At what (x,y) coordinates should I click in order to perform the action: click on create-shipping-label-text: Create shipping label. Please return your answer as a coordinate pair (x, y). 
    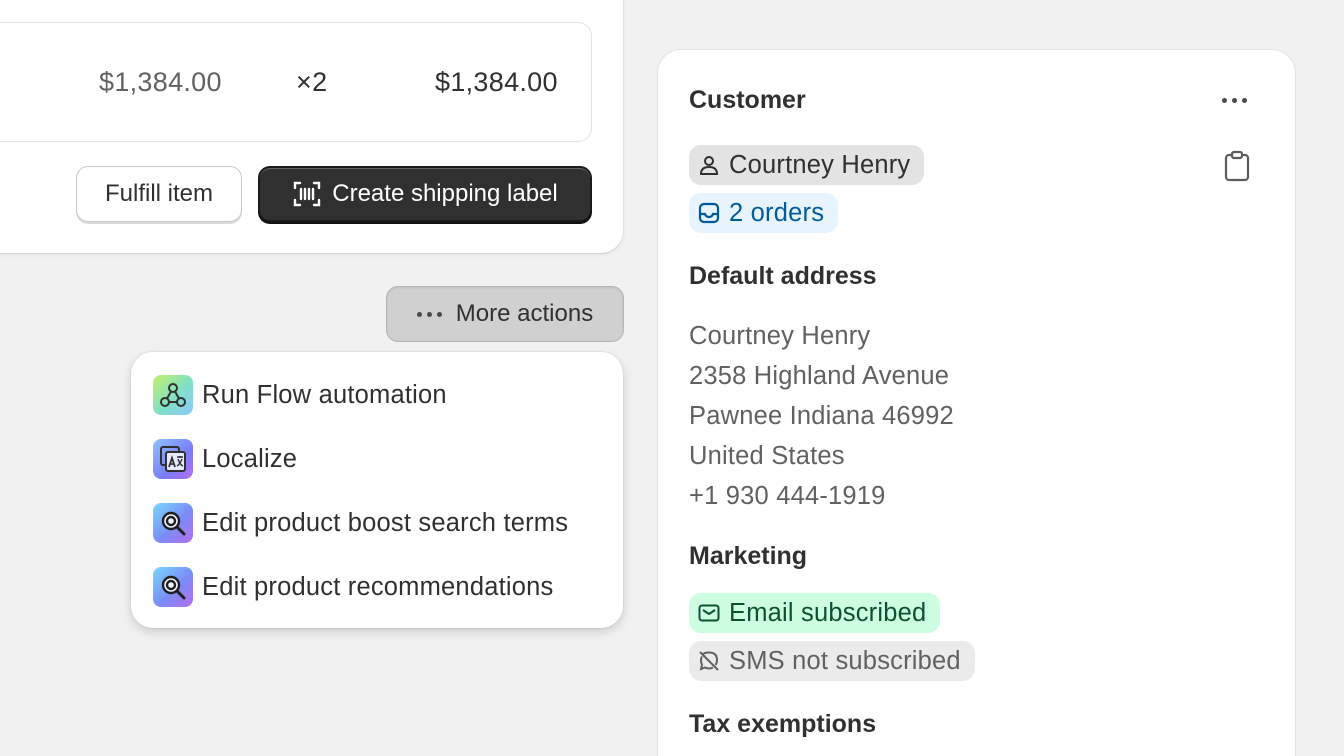
    Looking at the image, I should click on (445, 193).